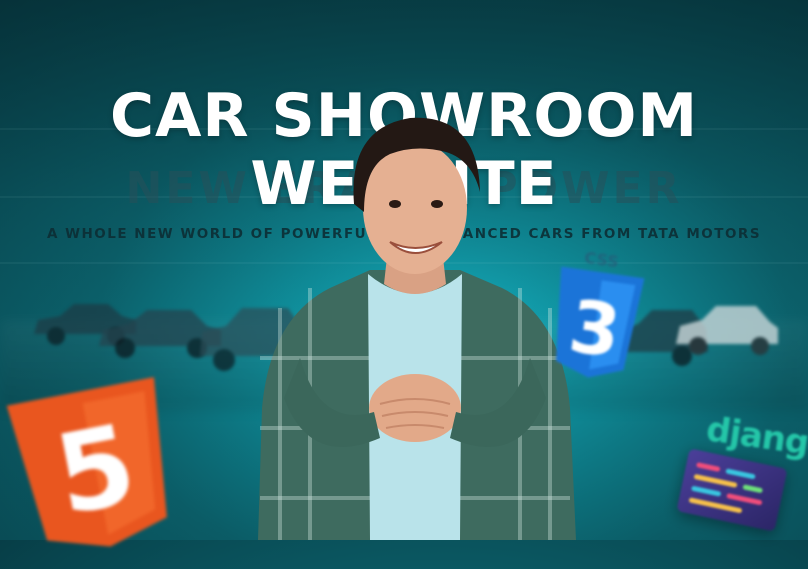 The height and width of the screenshot is (569, 808). I want to click on css3-logo-icon: CSS 3, so click(596, 321).